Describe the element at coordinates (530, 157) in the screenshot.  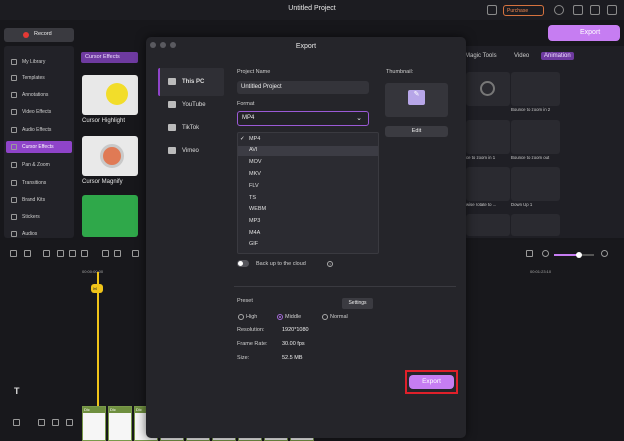
I see `animation-label: Bounce to zoom out` at that location.